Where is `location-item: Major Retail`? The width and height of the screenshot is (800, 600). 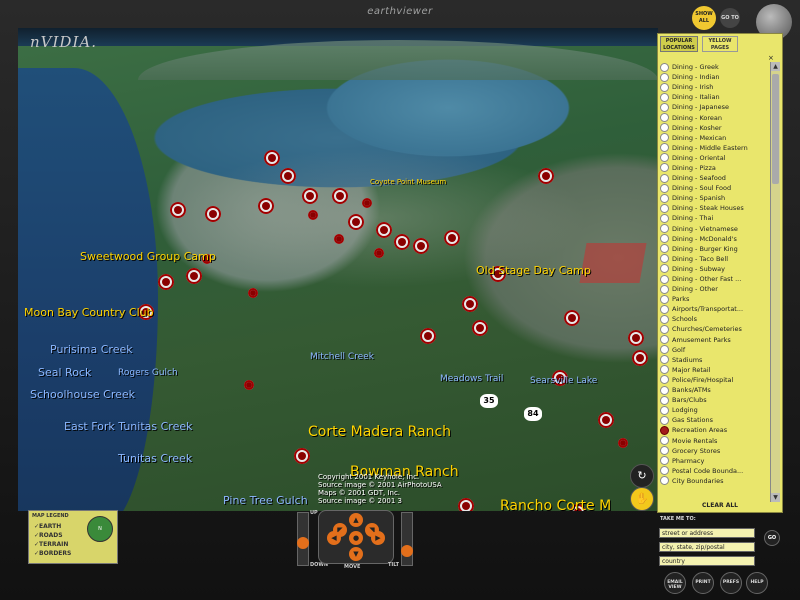 location-item: Major Retail is located at coordinates (714, 370).